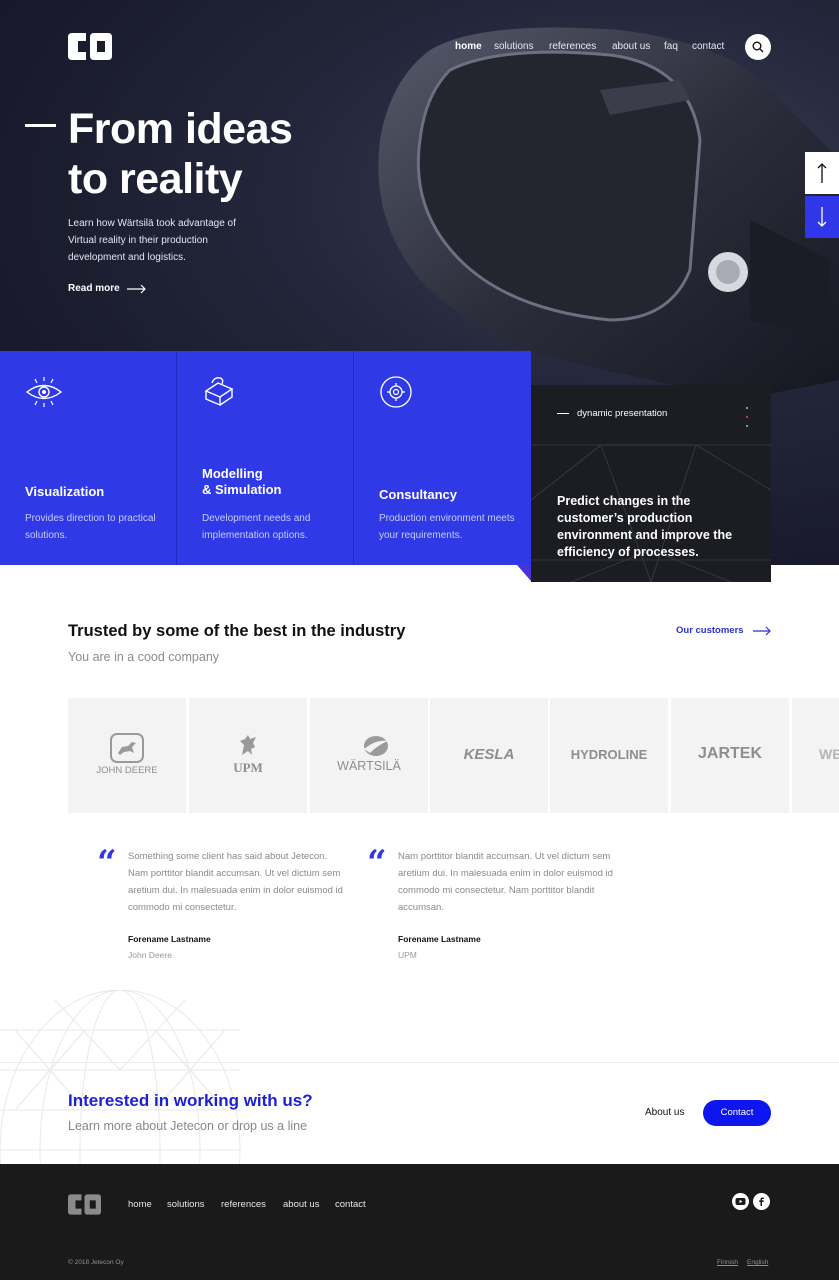 This screenshot has height=1280, width=839. I want to click on scroll-down-button, so click(822, 217).